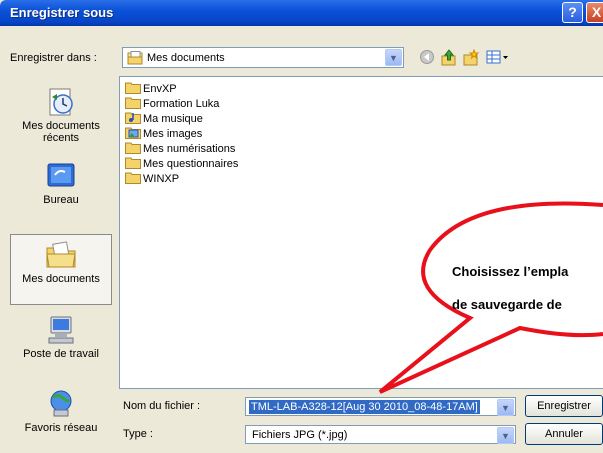 The image size is (603, 453). What do you see at coordinates (507, 304) in the screenshot?
I see `callout-line-2: de sauvegarde de` at bounding box center [507, 304].